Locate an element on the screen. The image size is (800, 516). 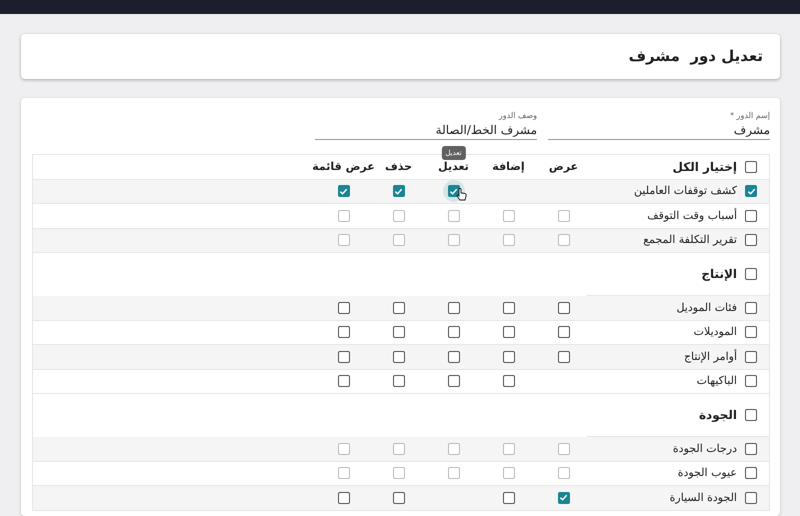
page-title: تعديل دور مشرف is located at coordinates (695, 57).